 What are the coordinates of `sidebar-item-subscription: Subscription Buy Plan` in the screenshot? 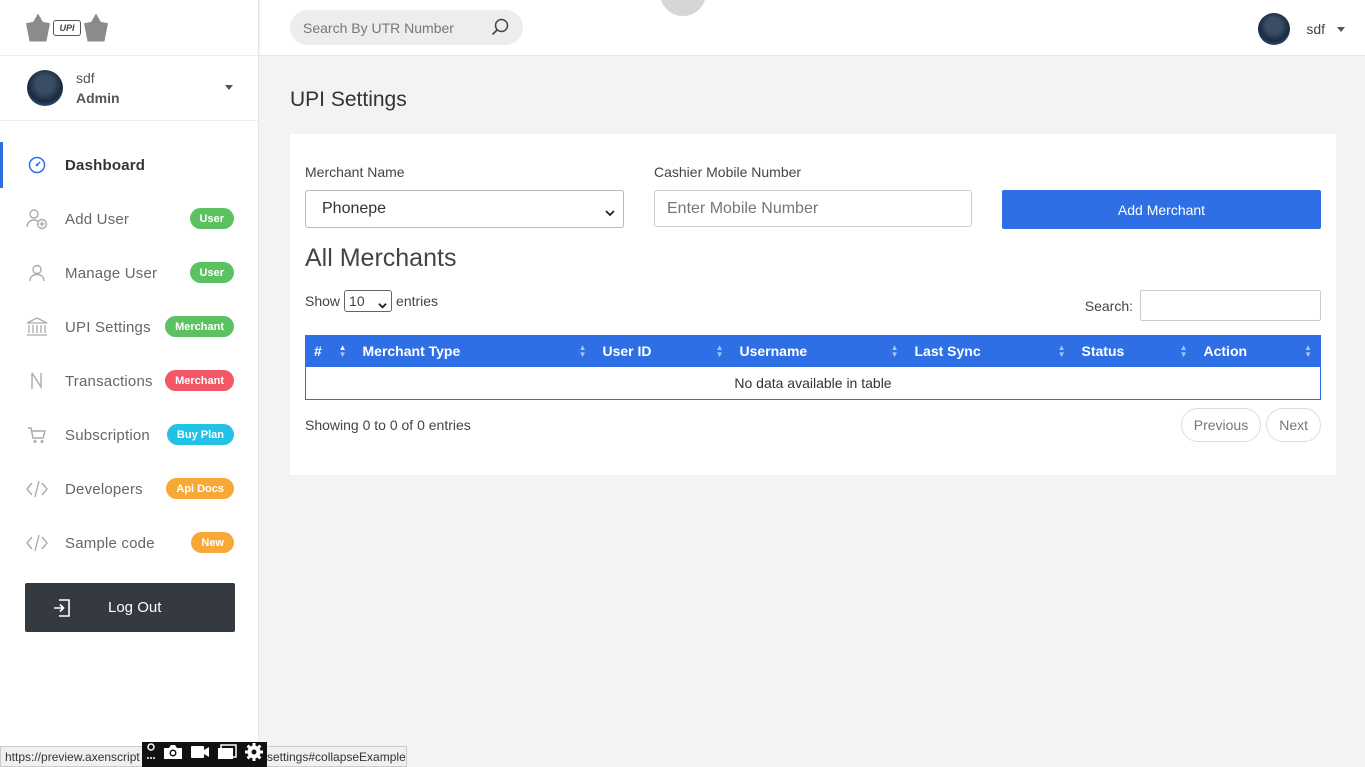 It's located at (129, 435).